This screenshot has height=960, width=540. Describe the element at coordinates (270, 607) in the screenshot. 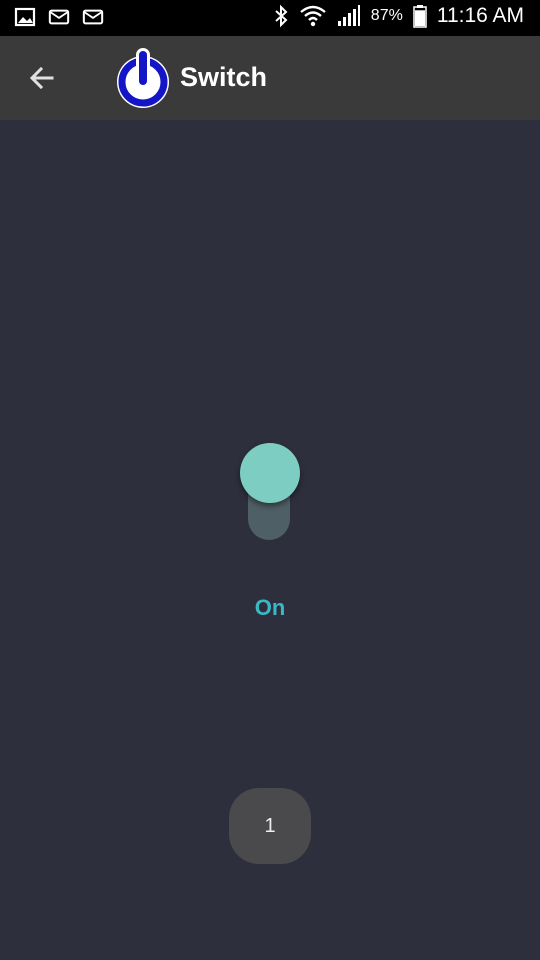

I see `switch-state-label: On` at that location.